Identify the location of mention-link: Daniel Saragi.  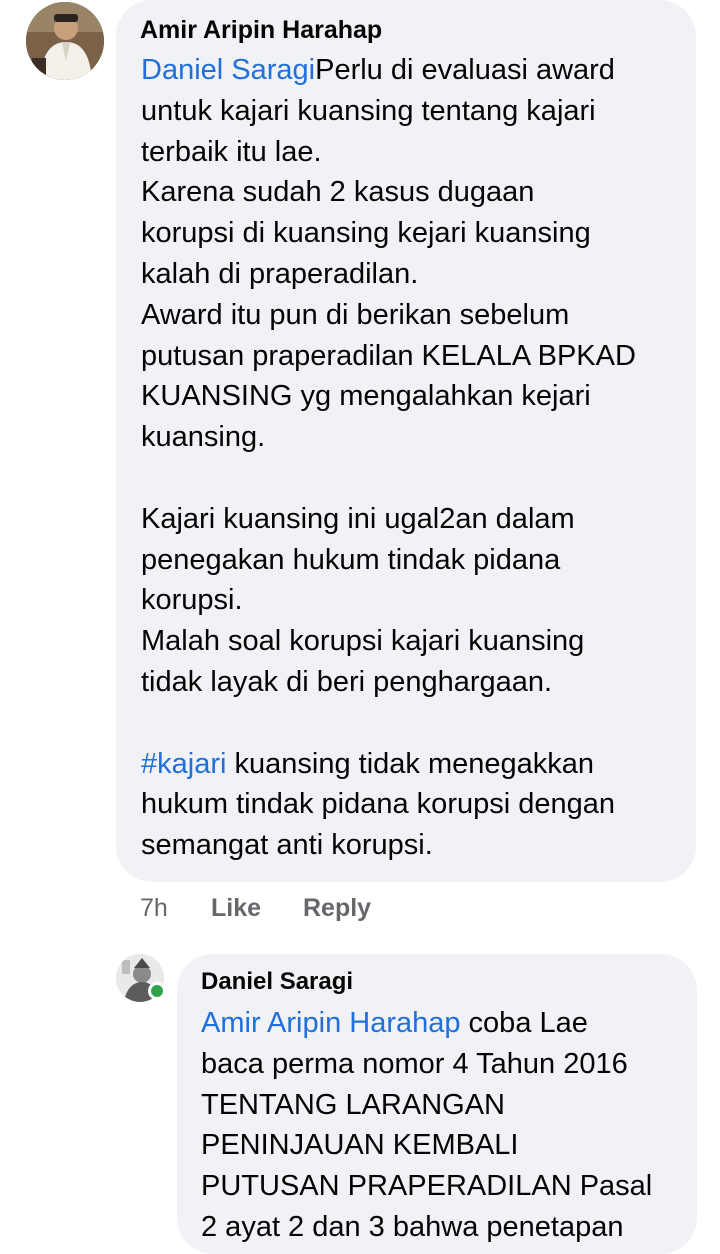
(228, 70).